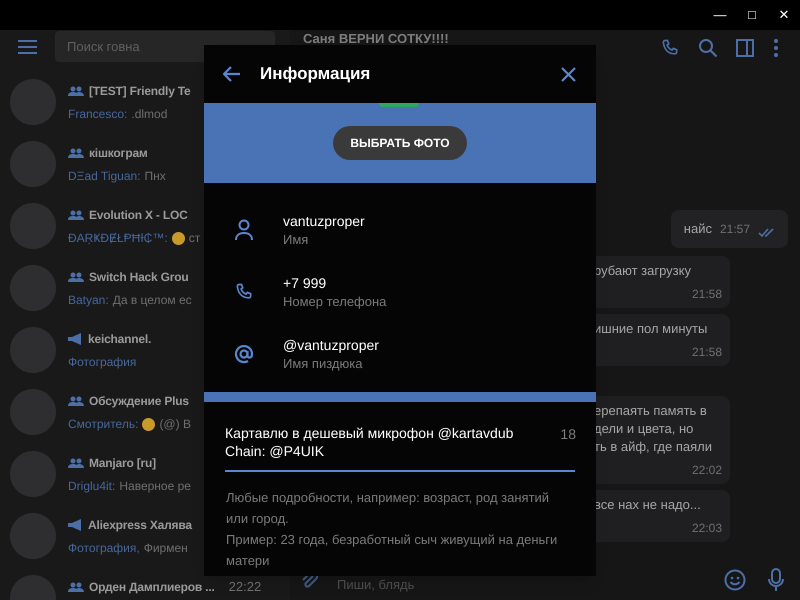 The height and width of the screenshot is (600, 800). I want to click on field-value: vantuzproper, so click(324, 221).